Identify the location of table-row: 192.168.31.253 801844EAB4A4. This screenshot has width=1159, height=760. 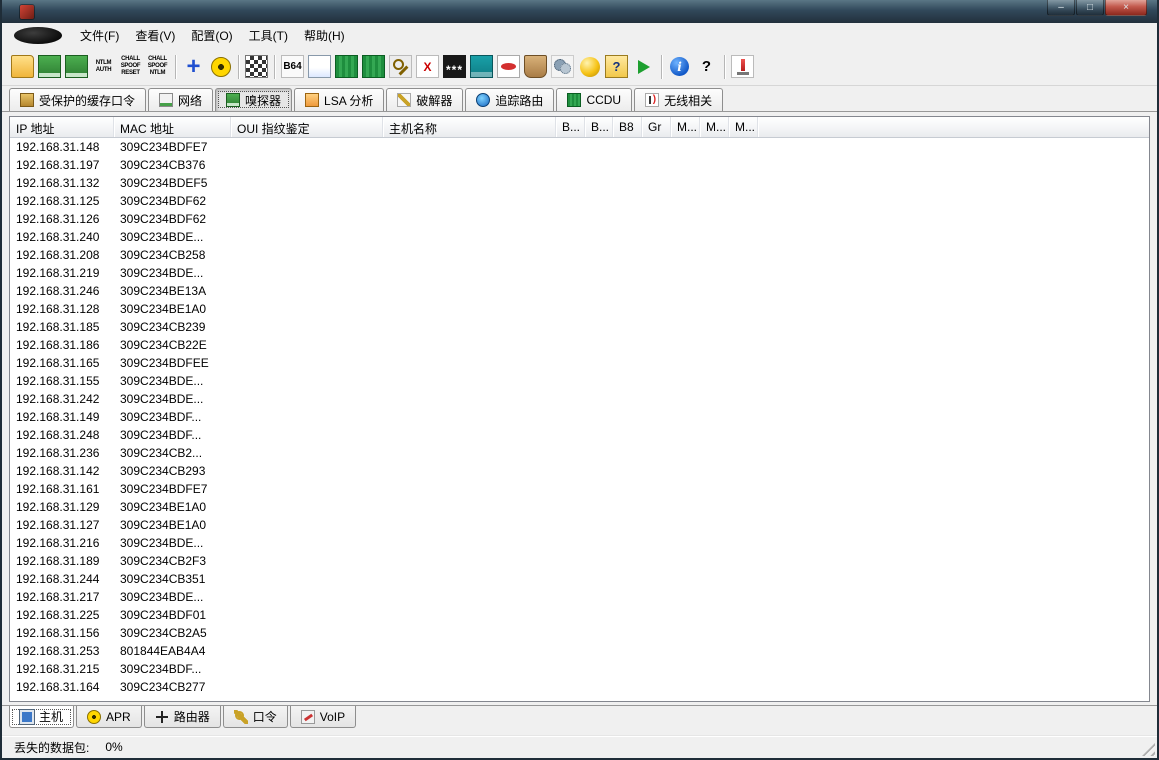
(579, 651).